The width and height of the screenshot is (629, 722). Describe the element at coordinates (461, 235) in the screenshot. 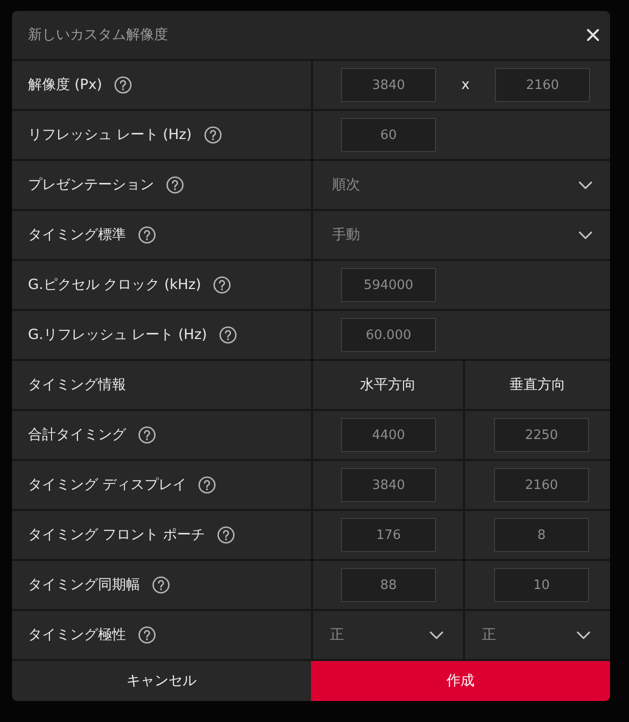

I see `dropdown-field: 手動` at that location.